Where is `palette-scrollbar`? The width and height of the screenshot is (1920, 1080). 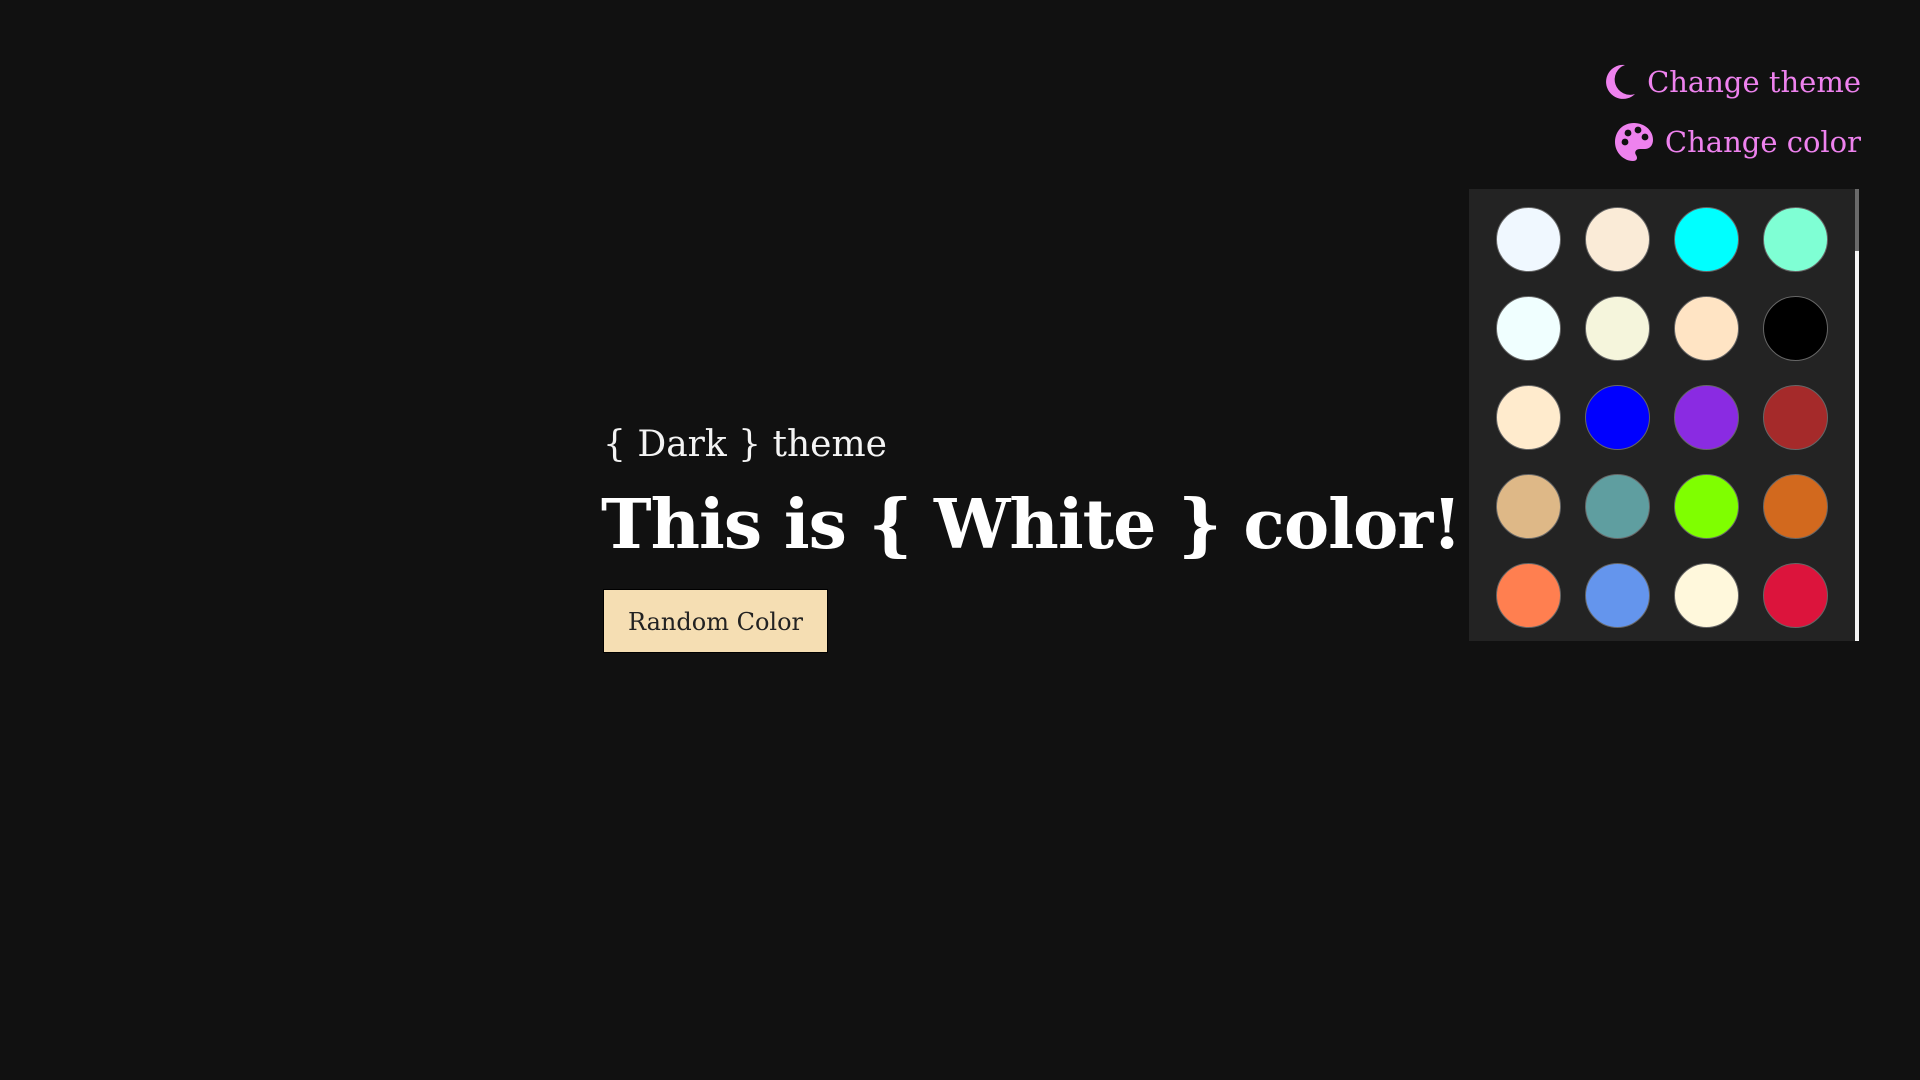
palette-scrollbar is located at coordinates (1857, 415).